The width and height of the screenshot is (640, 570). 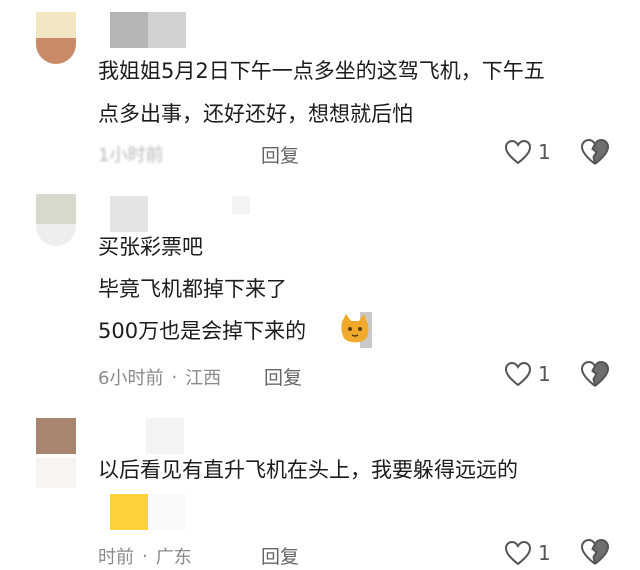 I want to click on comment-text: 以后看见有直升飞机在头上，我要躲得远远的, so click(x=308, y=470).